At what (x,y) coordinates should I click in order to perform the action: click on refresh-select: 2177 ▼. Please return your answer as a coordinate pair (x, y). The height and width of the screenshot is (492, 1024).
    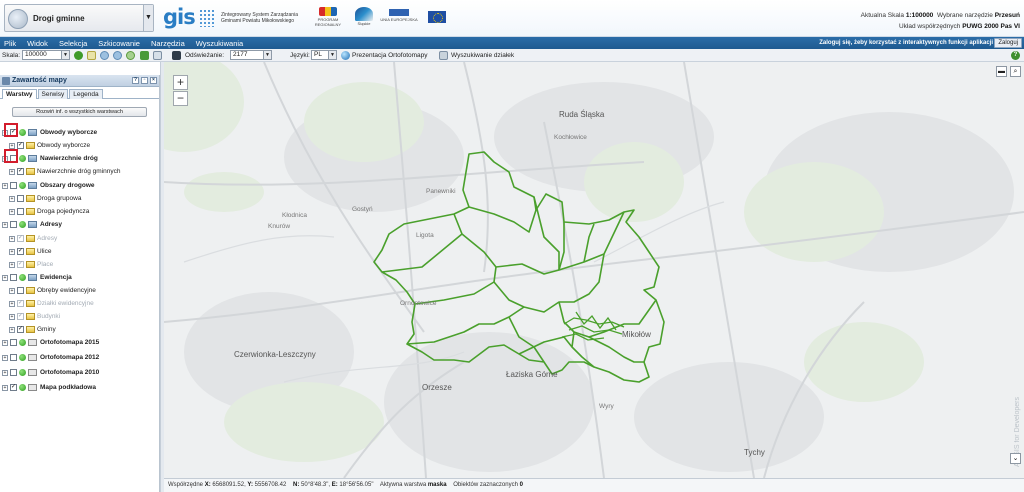
    Looking at the image, I should click on (251, 55).